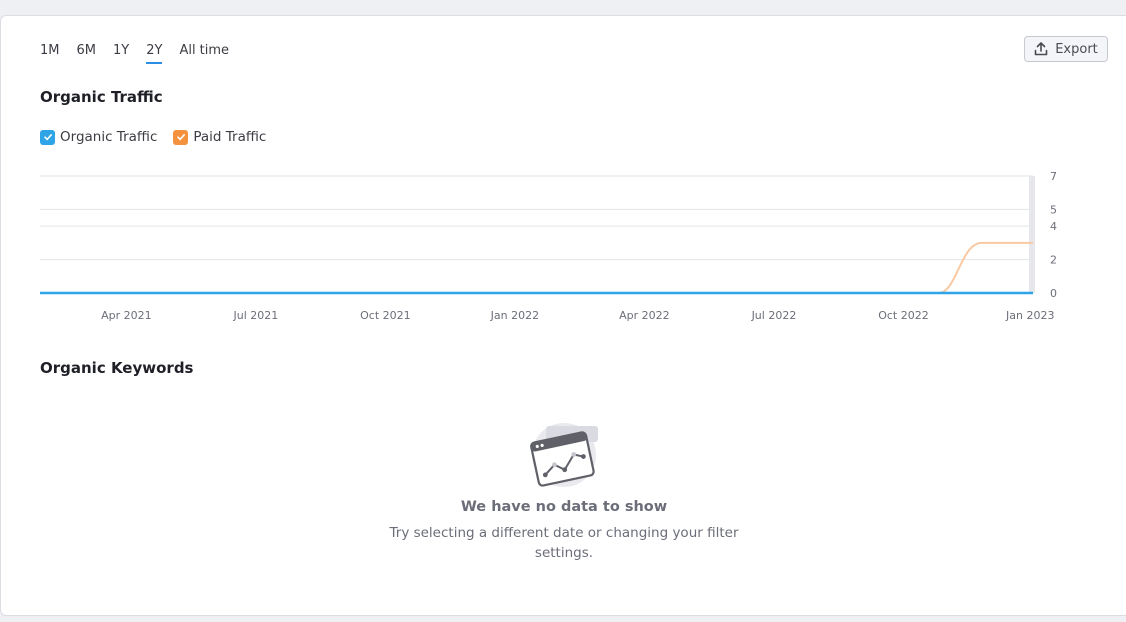 Image resolution: width=1126 pixels, height=622 pixels. Describe the element at coordinates (1053, 293) in the screenshot. I see `y-tick-label: 0` at that location.